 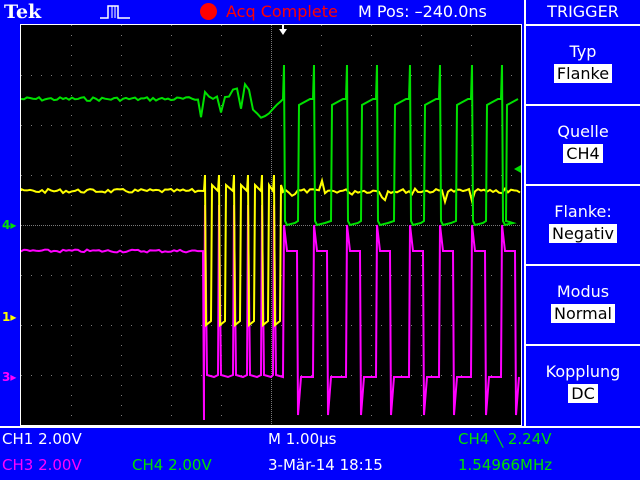 I want to click on menu-item-value: CH4, so click(x=583, y=153).